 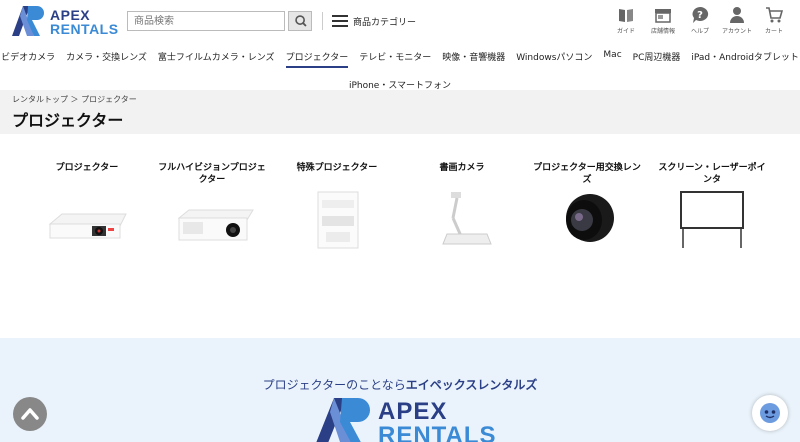 I want to click on guide-label: ガイド, so click(x=625, y=31).